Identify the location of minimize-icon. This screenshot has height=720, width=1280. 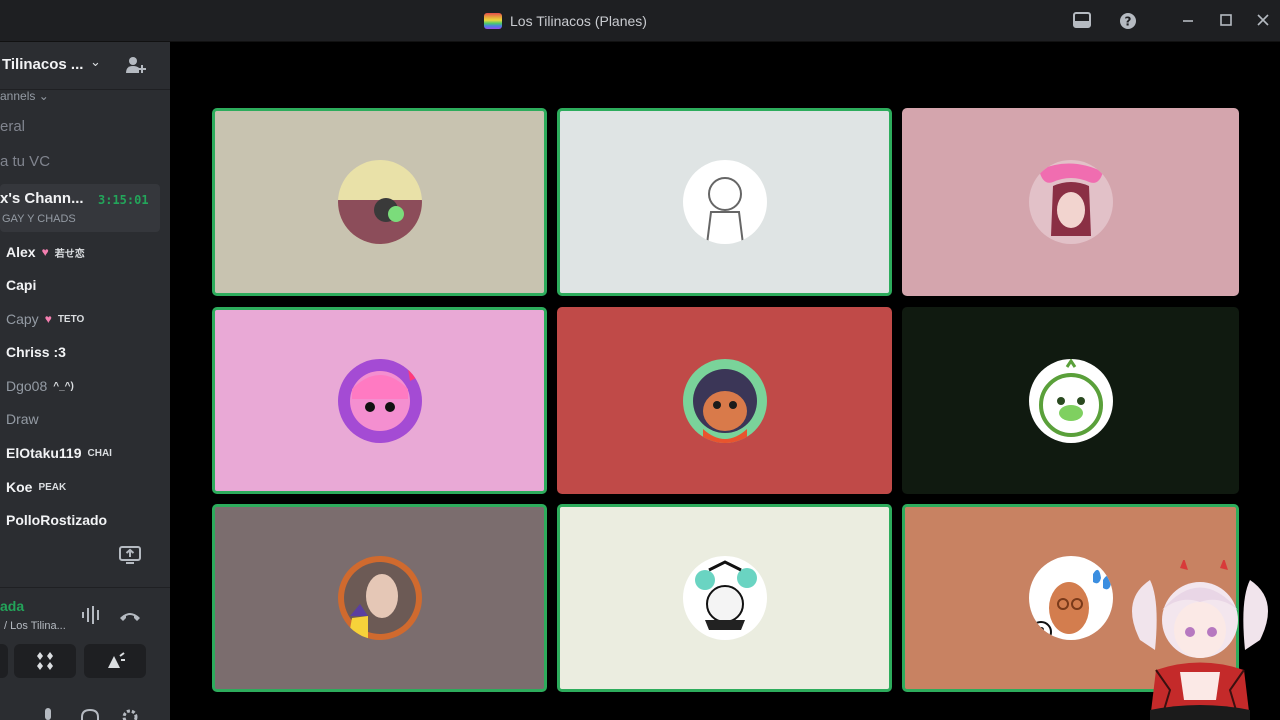
(1188, 22).